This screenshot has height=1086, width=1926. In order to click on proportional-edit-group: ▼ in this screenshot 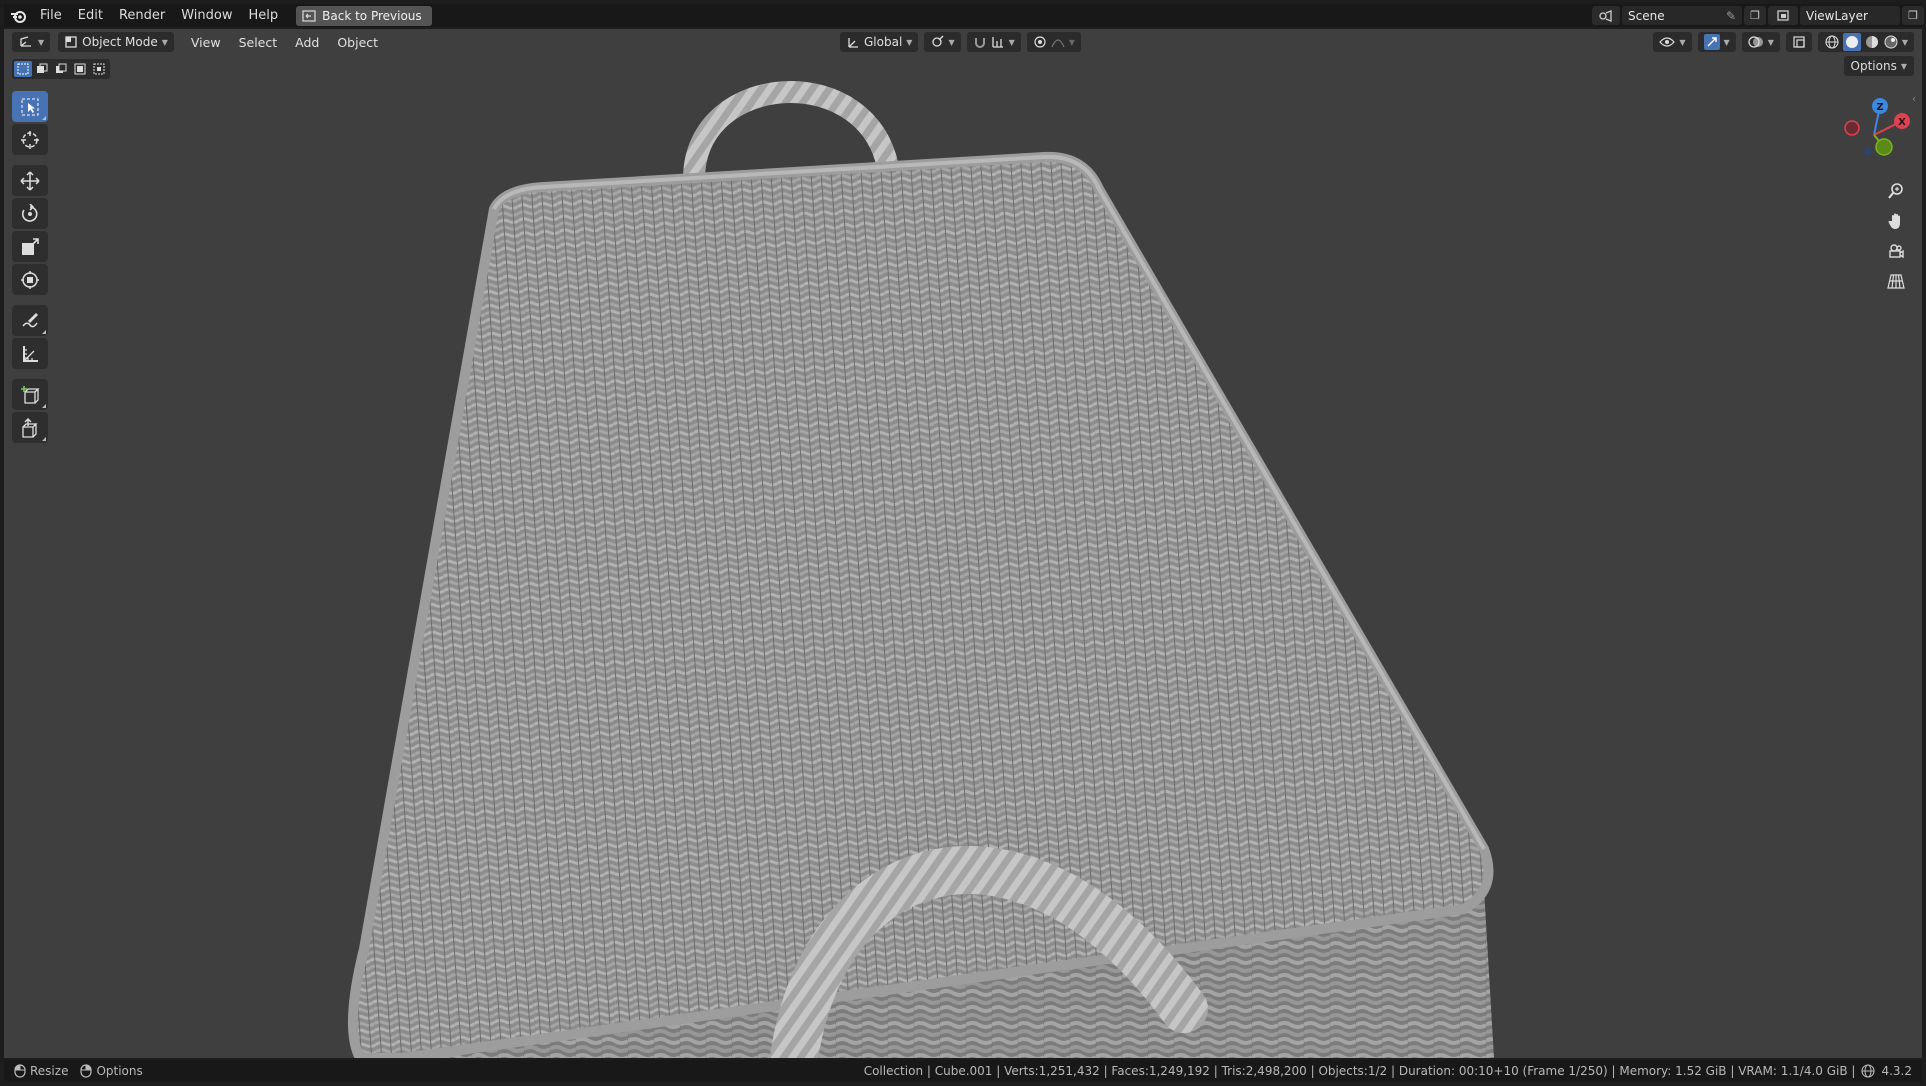, I will do `click(1053, 42)`.